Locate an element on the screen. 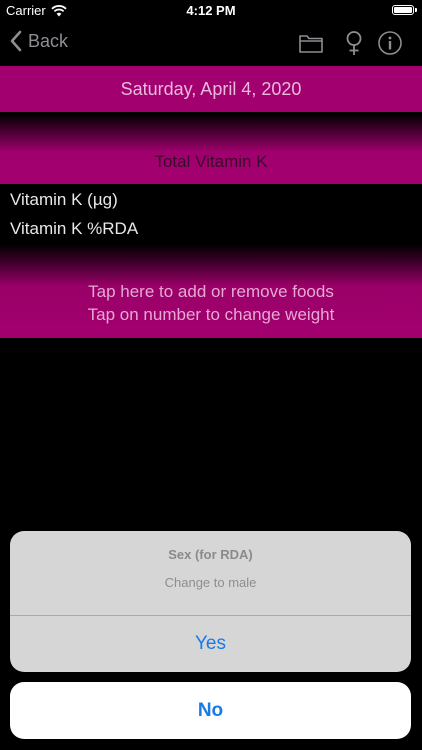 The image size is (422, 750). info-icon is located at coordinates (390, 43).